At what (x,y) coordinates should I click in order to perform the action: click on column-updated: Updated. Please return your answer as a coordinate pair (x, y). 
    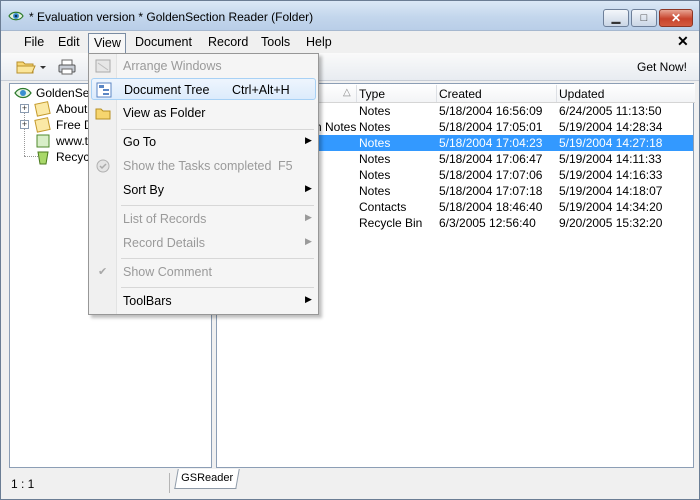
    Looking at the image, I should click on (581, 94).